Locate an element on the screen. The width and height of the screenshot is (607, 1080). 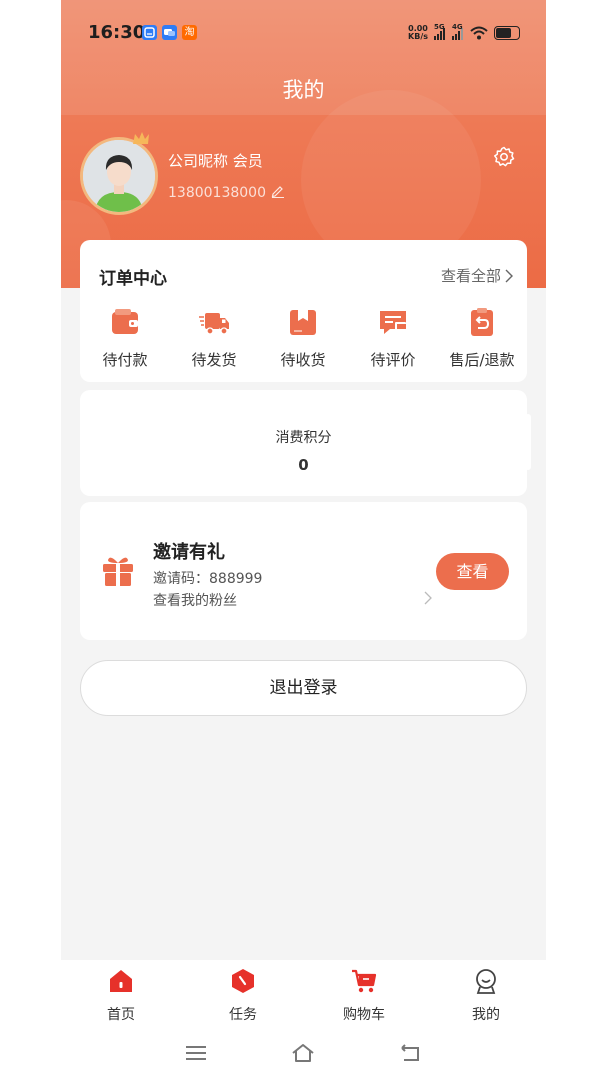
signal-4g-icon: 4G is located at coordinates (458, 31).